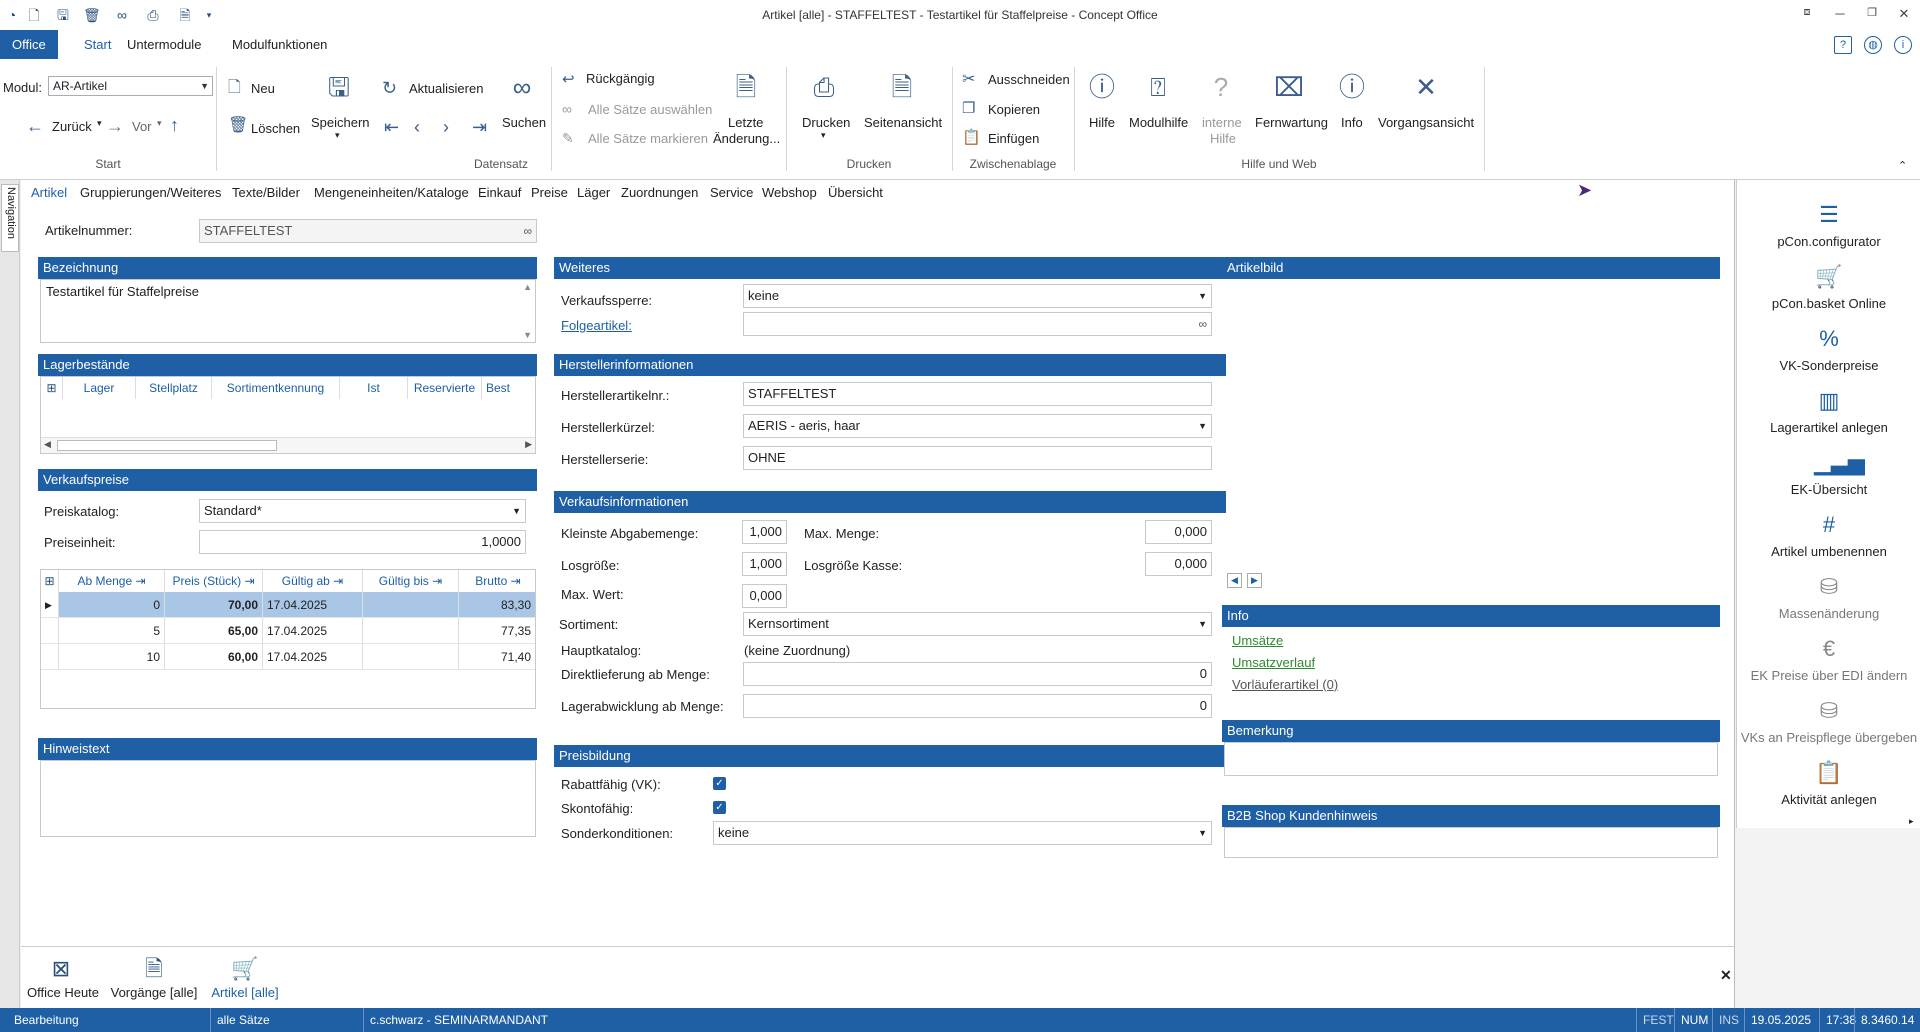 The height and width of the screenshot is (1032, 1920). I want to click on vk-sonderpreise-action: % VK-Sonderpreise, so click(1828, 348).